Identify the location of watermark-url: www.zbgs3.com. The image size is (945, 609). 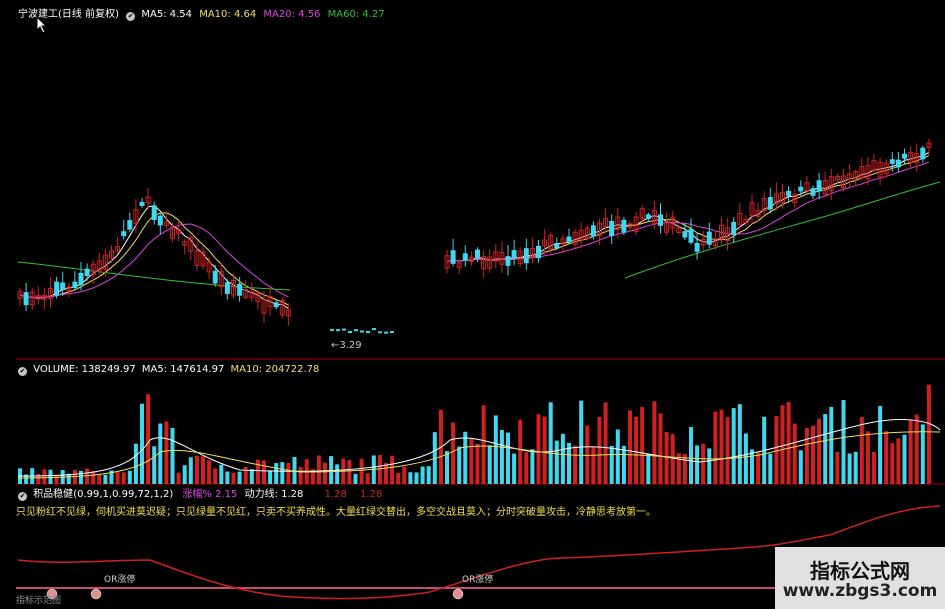
(860, 591).